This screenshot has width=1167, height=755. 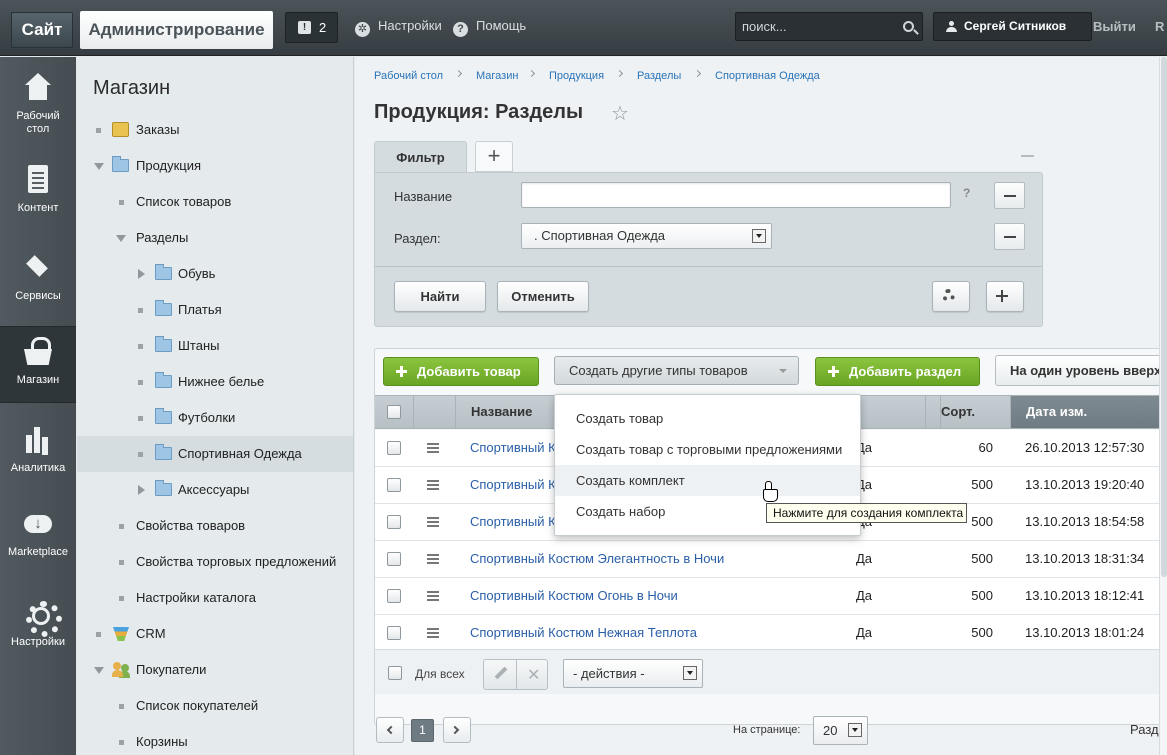 I want to click on star-icon: ☆, so click(x=620, y=113).